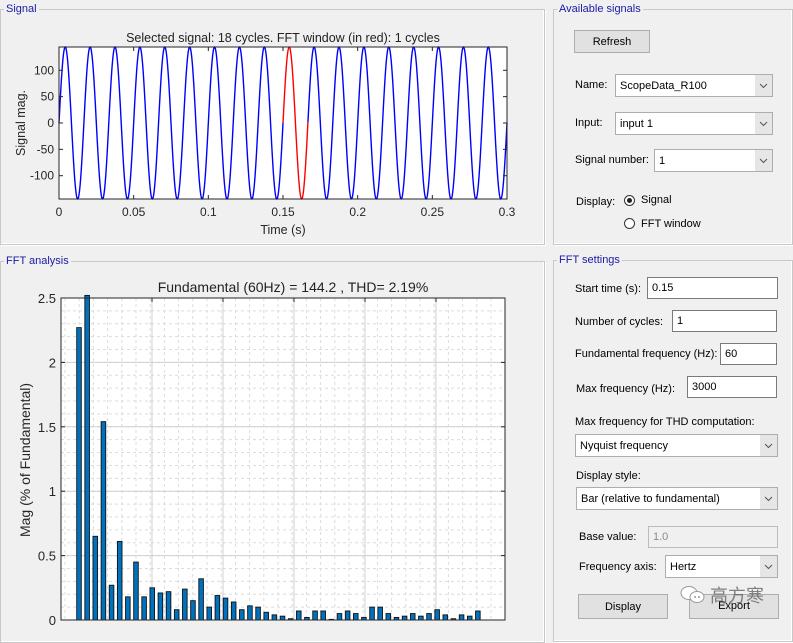 The image size is (793, 643). I want to click on signal-number-select: 1, so click(713, 160).